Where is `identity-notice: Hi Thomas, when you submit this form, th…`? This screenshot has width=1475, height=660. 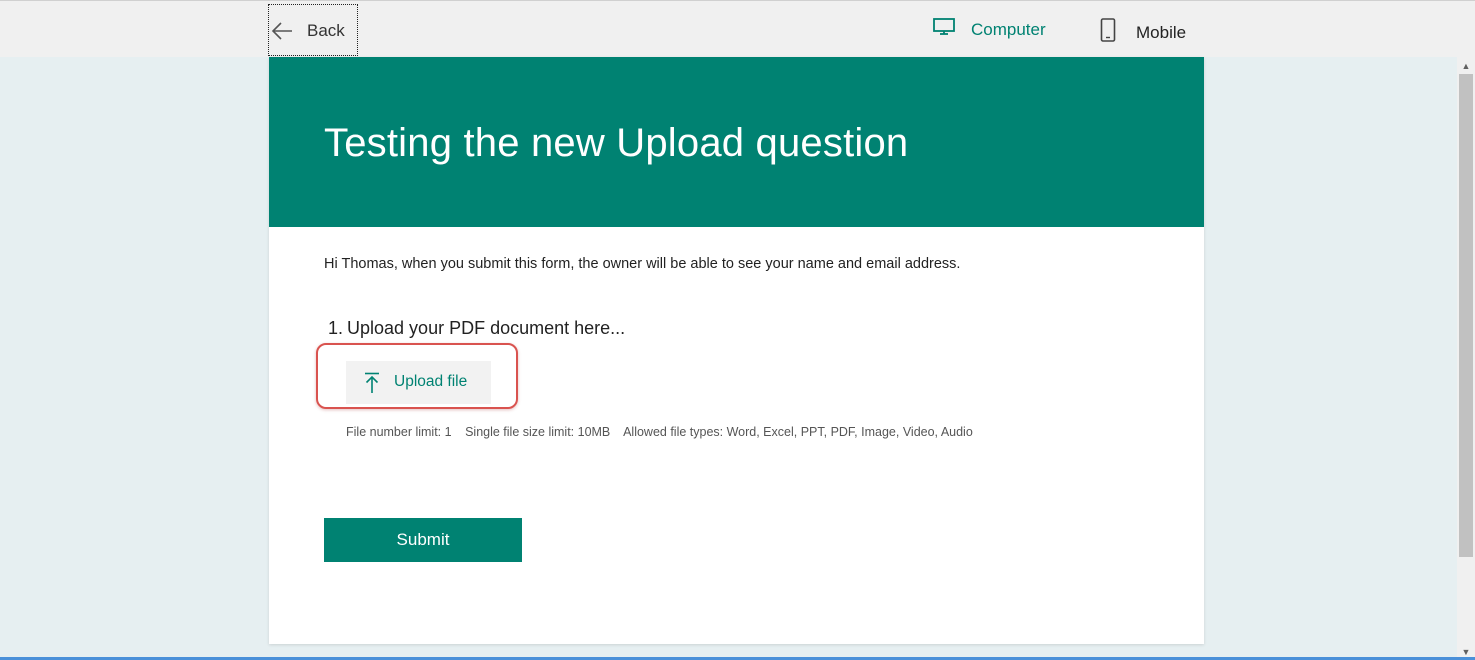 identity-notice: Hi Thomas, when you submit this form, th… is located at coordinates (642, 264).